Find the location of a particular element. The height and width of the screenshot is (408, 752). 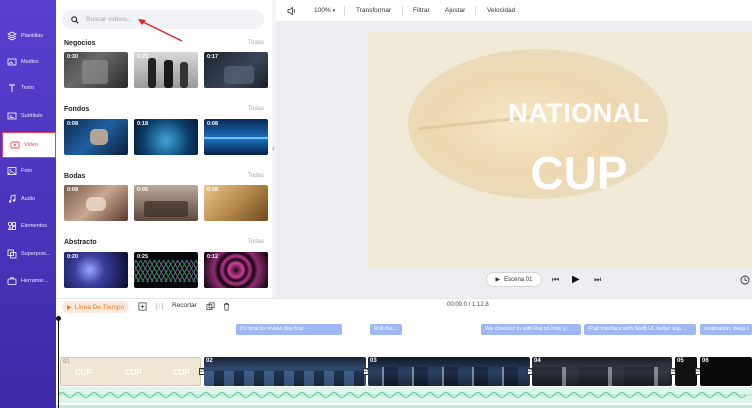

skip-back-icon: ⏮ is located at coordinates (555, 280).